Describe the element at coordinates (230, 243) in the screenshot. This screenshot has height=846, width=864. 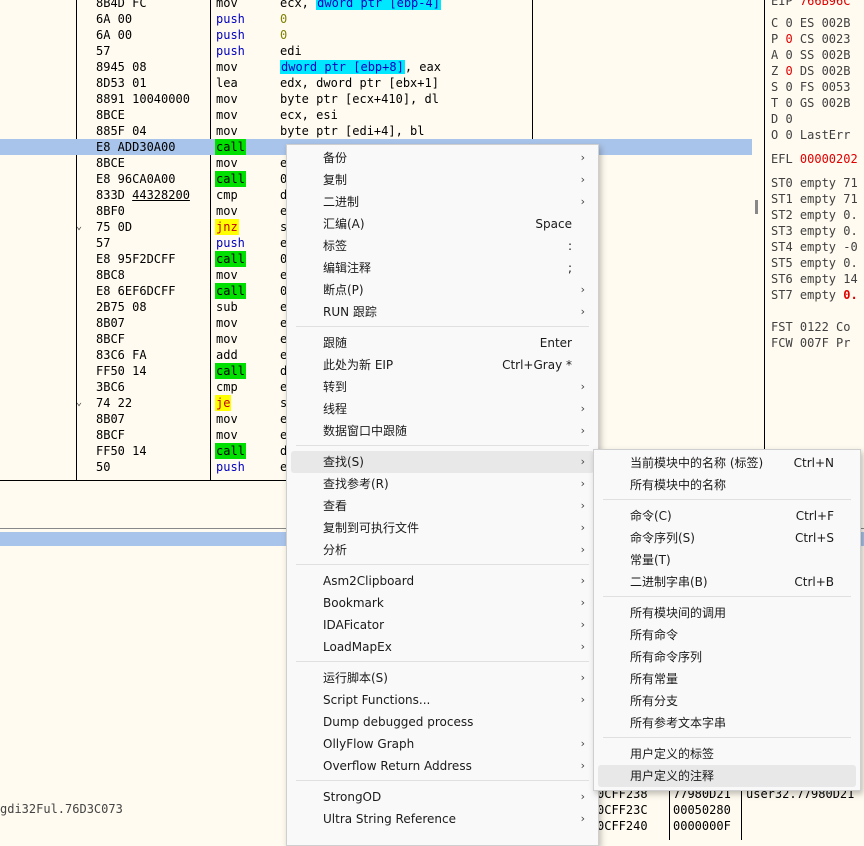
I see `mnemonic: push` at that location.